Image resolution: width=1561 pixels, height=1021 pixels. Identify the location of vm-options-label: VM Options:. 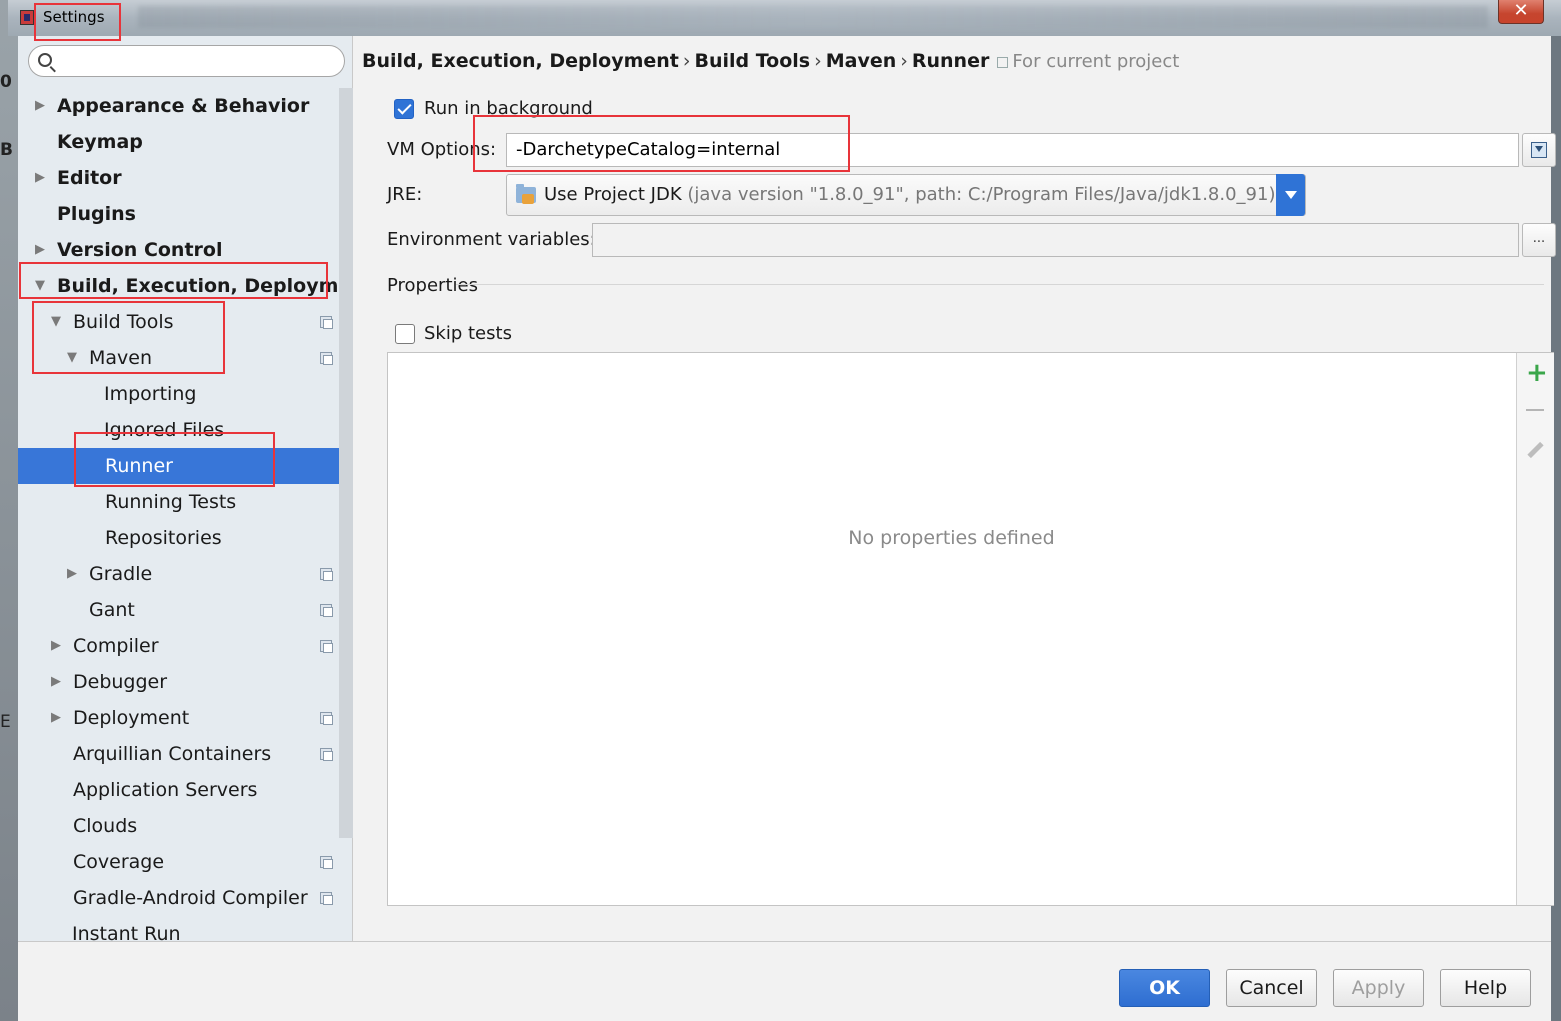
(442, 149).